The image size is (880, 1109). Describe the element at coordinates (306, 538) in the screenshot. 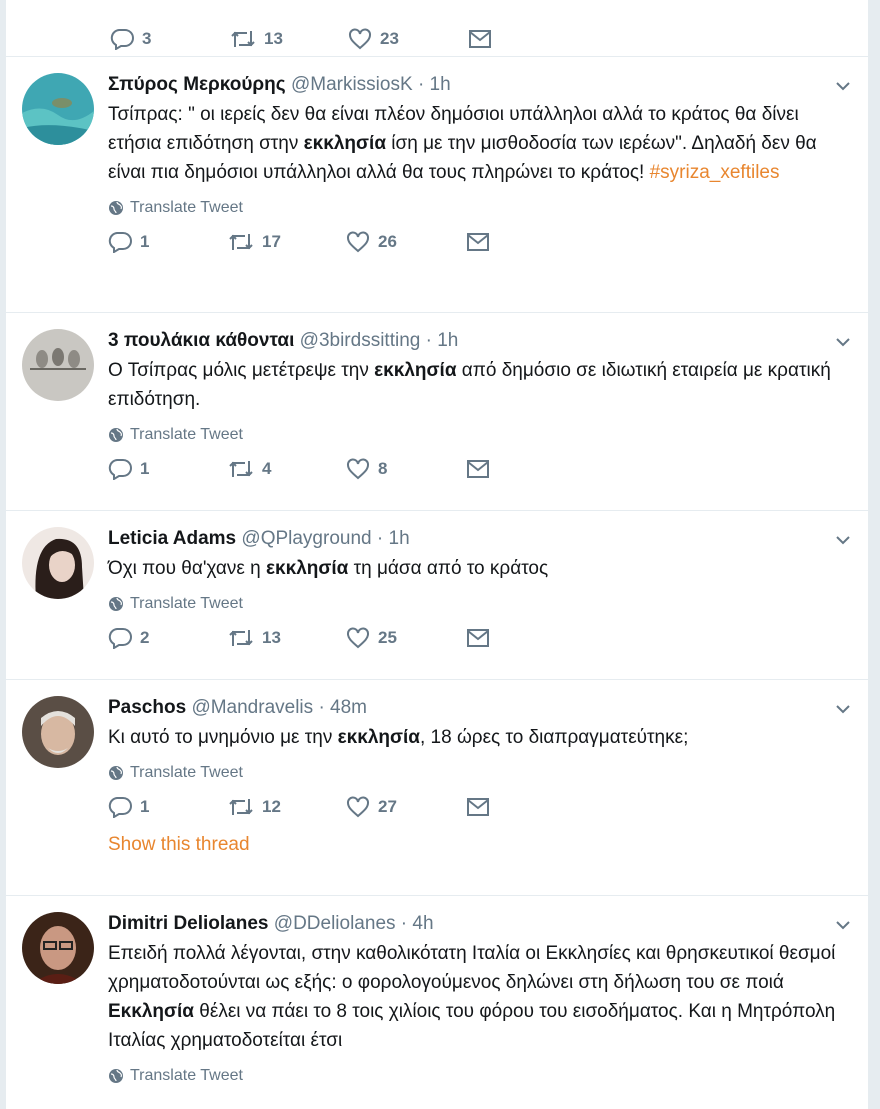

I see `user-handle: @QPlayground` at that location.